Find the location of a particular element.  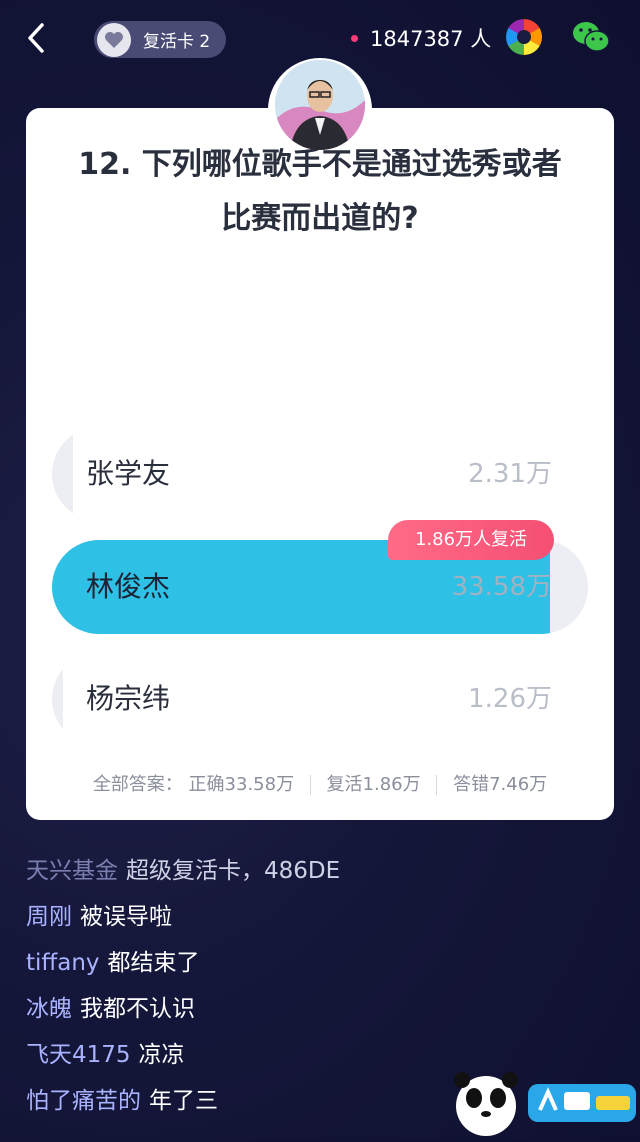

comment-text: 都结束了 is located at coordinates (153, 963).